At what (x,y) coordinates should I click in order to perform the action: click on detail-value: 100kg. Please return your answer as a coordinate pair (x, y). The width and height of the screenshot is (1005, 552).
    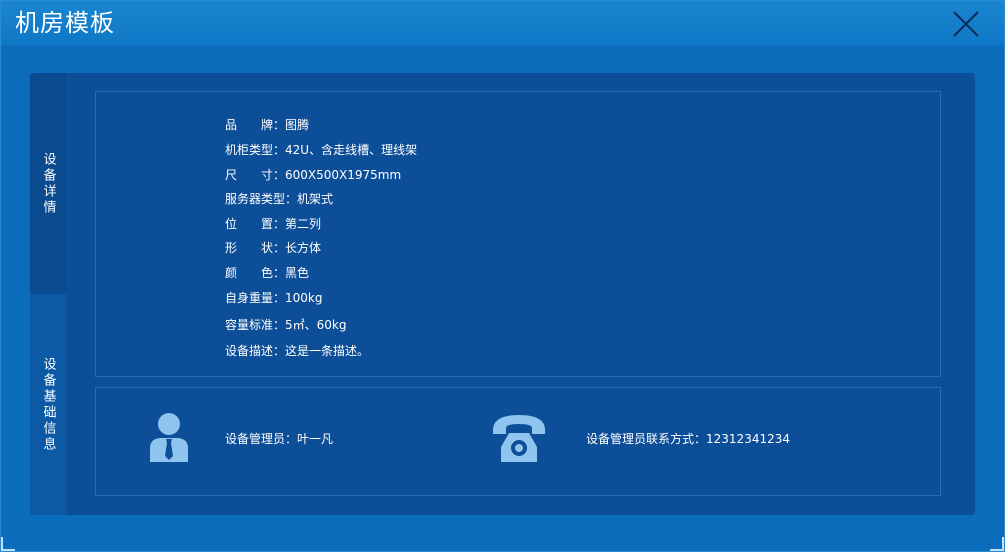
    Looking at the image, I should click on (304, 298).